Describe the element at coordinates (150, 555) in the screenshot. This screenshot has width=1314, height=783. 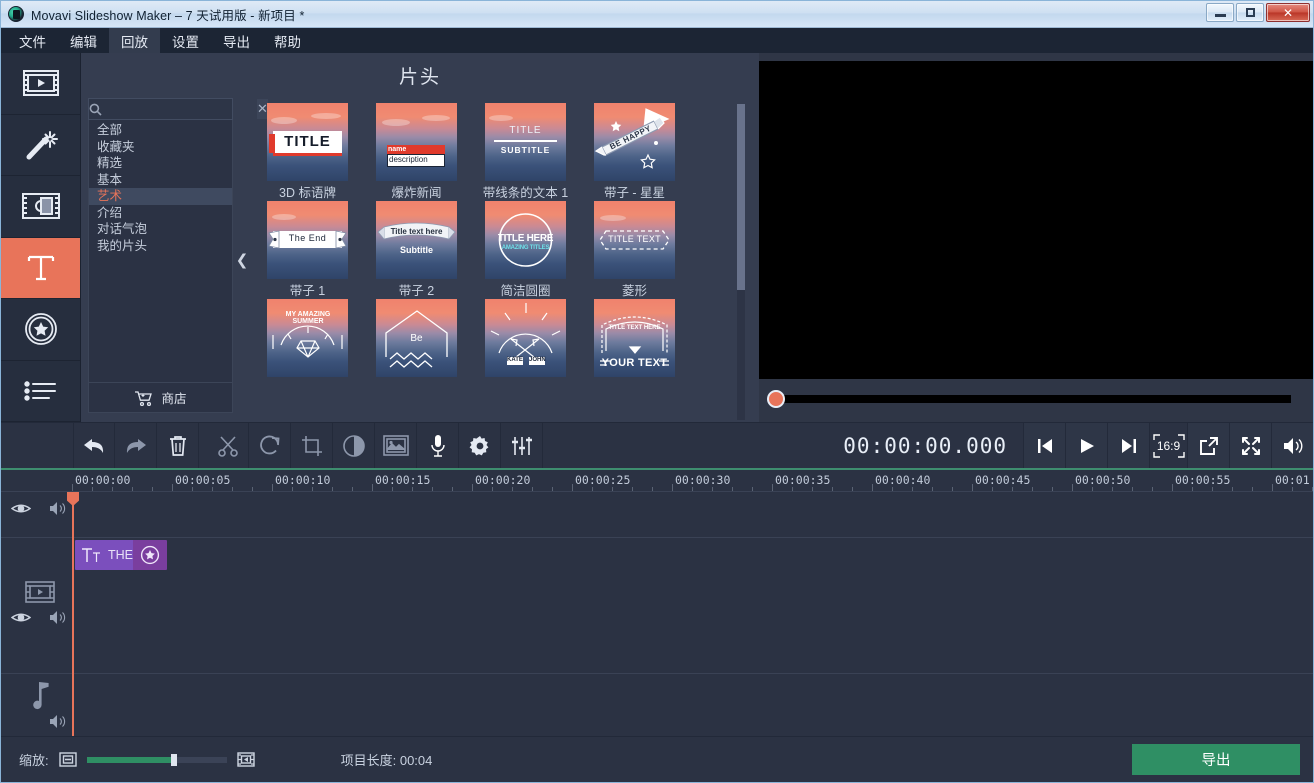
I see `clip-sticker-badge` at that location.